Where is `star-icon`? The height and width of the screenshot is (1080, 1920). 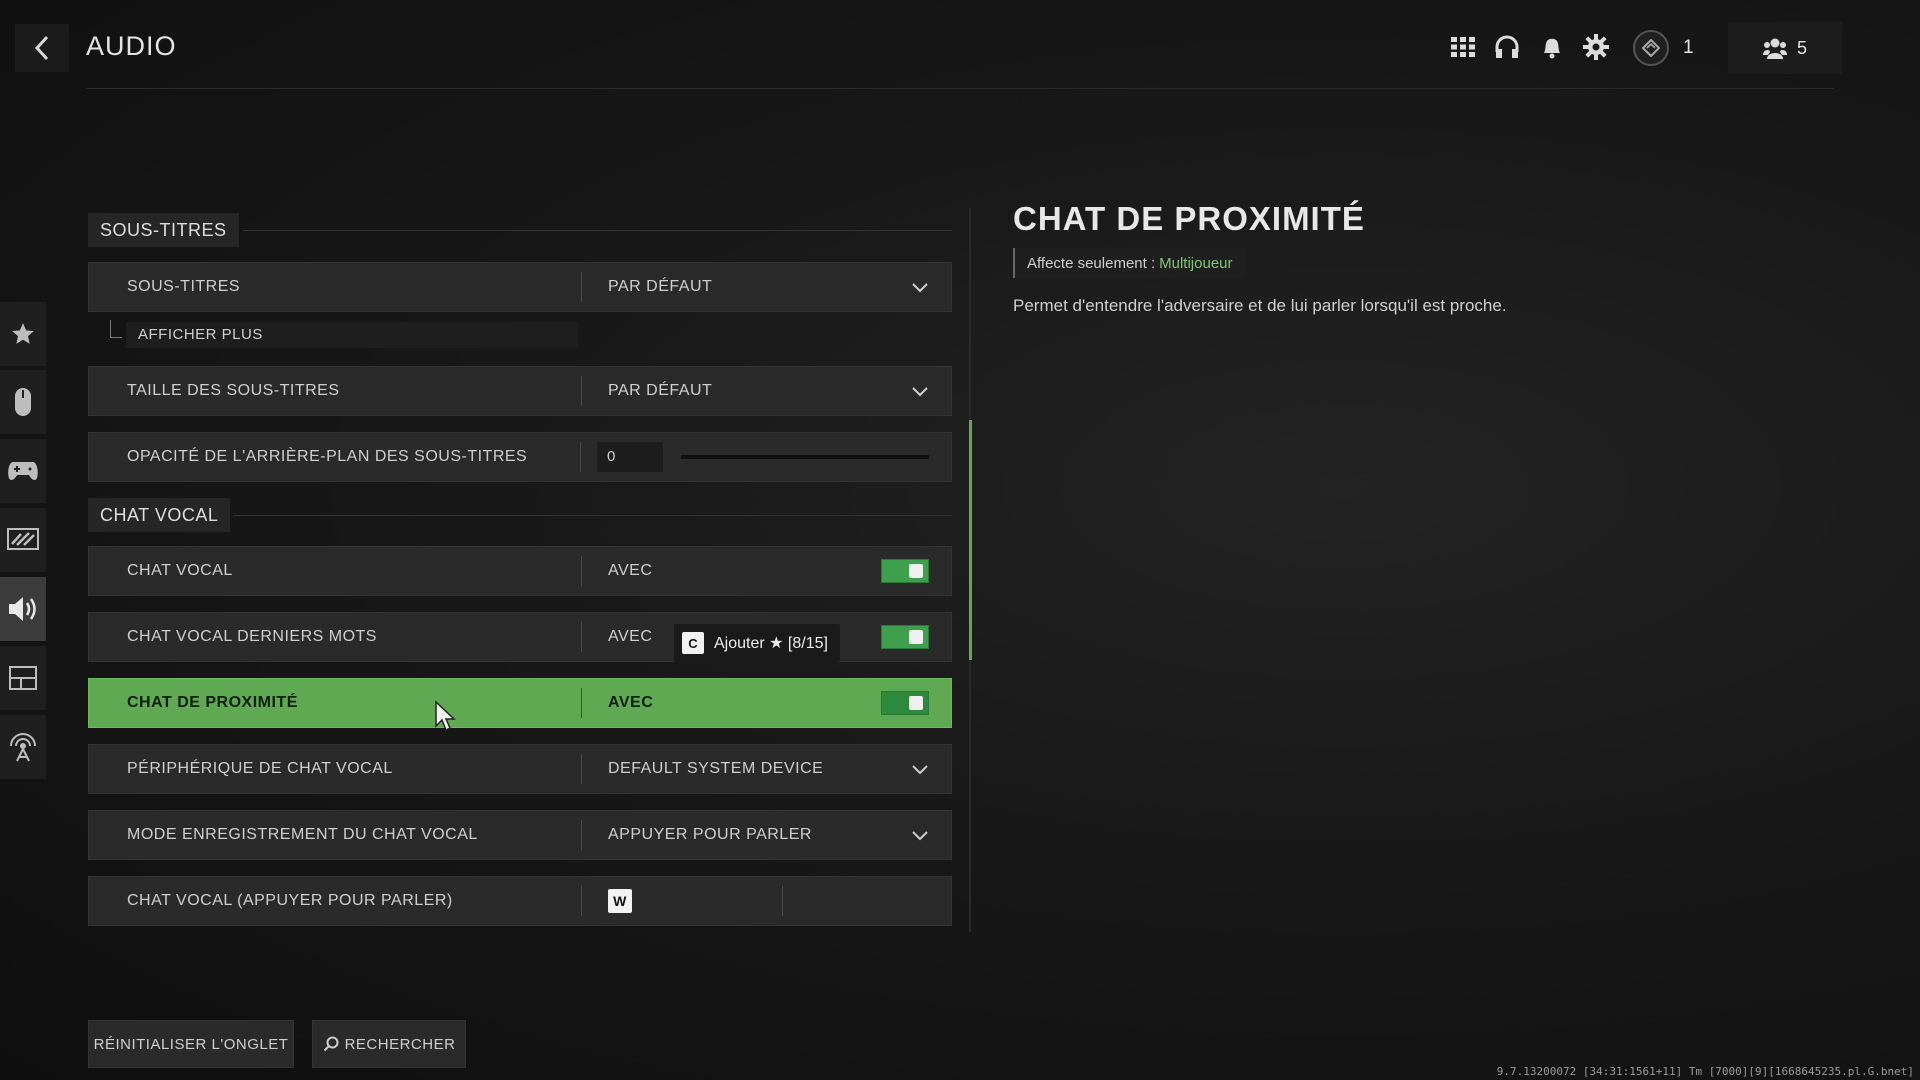
star-icon is located at coordinates (23, 333).